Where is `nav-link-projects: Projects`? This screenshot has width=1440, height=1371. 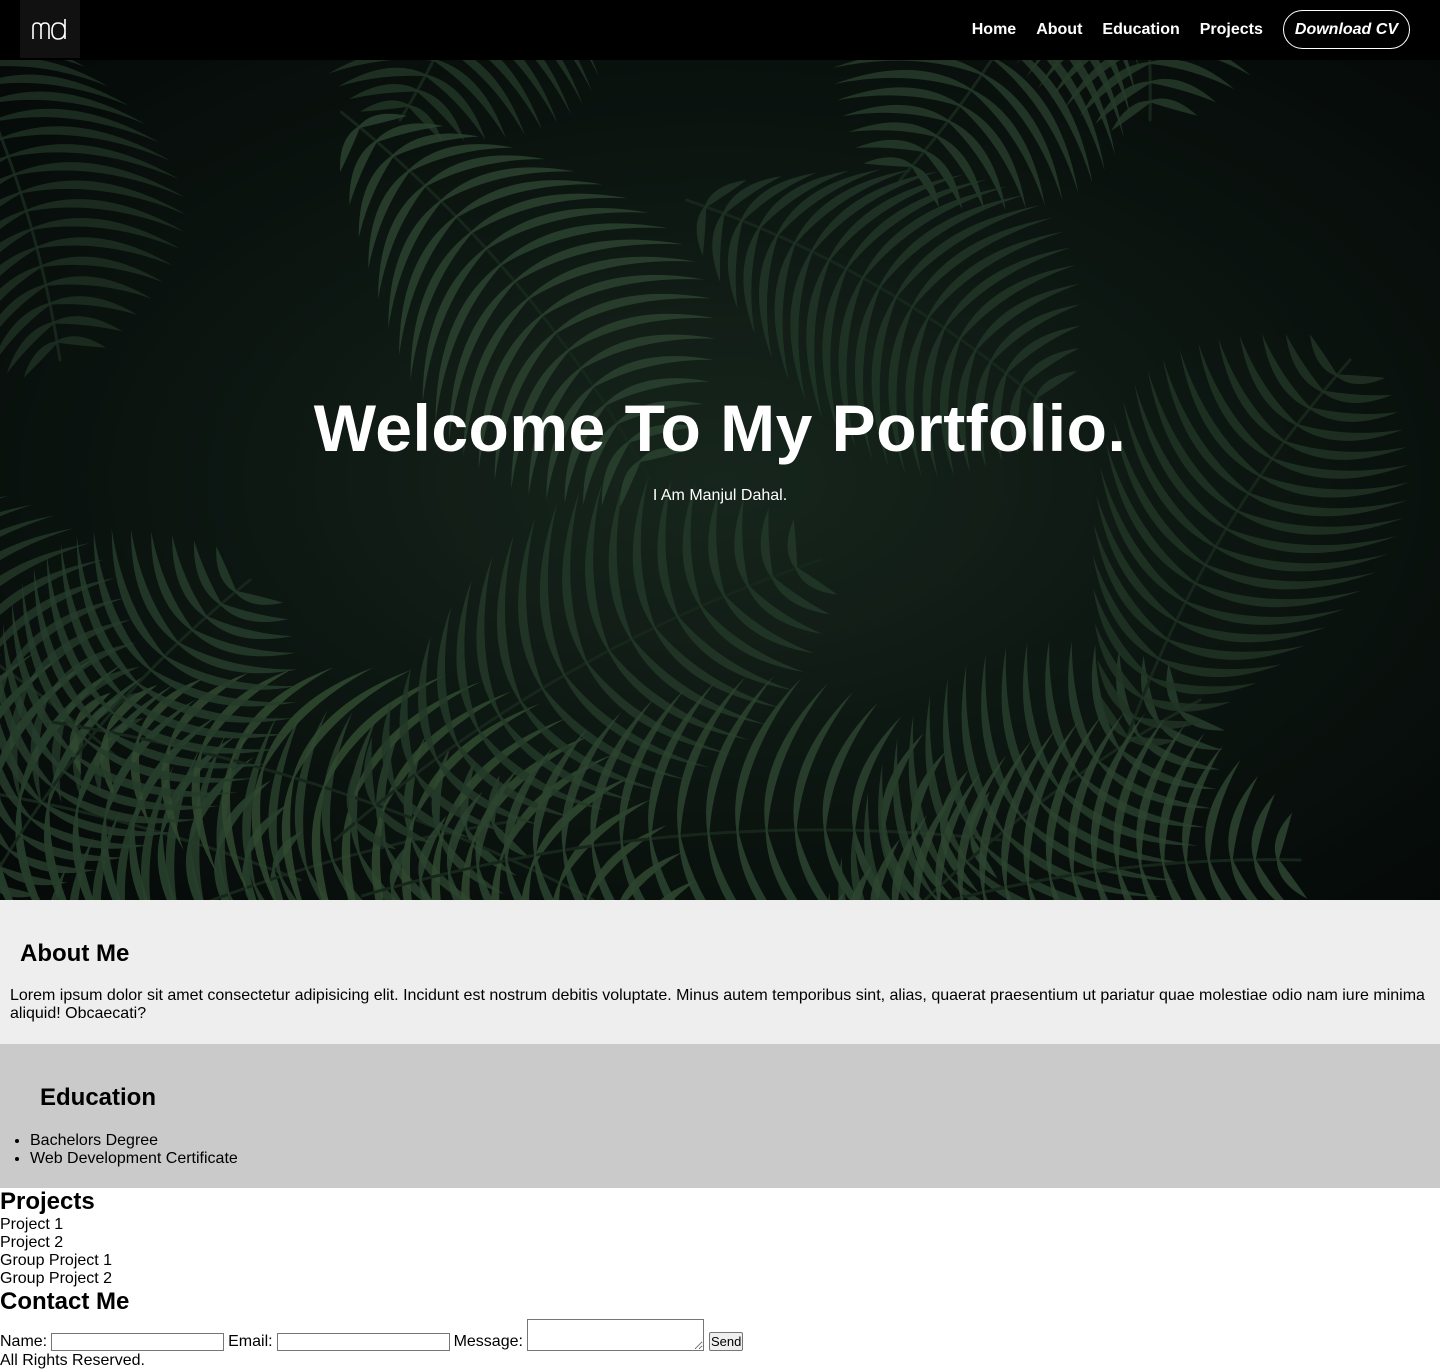 nav-link-projects: Projects is located at coordinates (1231, 30).